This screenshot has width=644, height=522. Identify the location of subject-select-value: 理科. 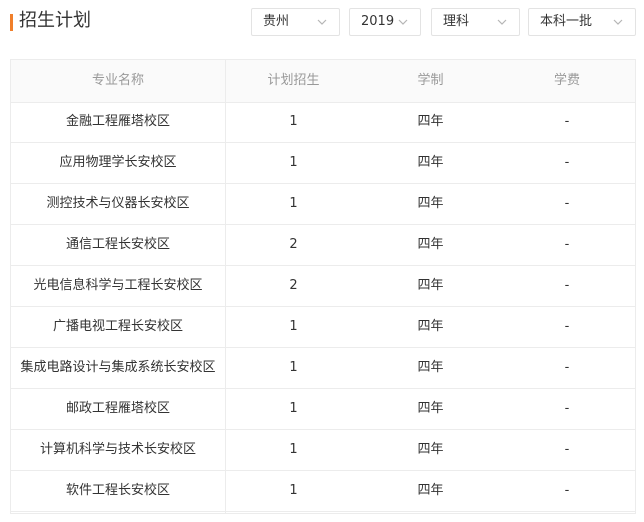
(456, 21).